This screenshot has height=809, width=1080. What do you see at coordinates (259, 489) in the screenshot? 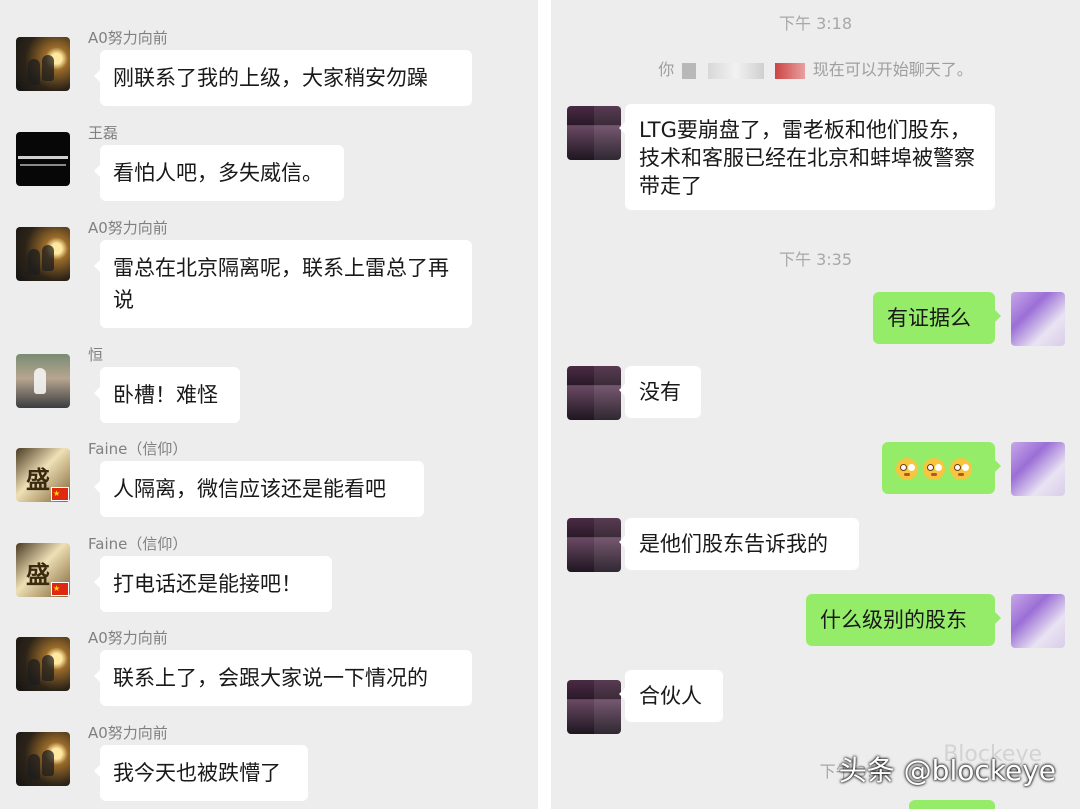
I see `message-bubble: 人隔离，微信应该还是能看吧` at bounding box center [259, 489].